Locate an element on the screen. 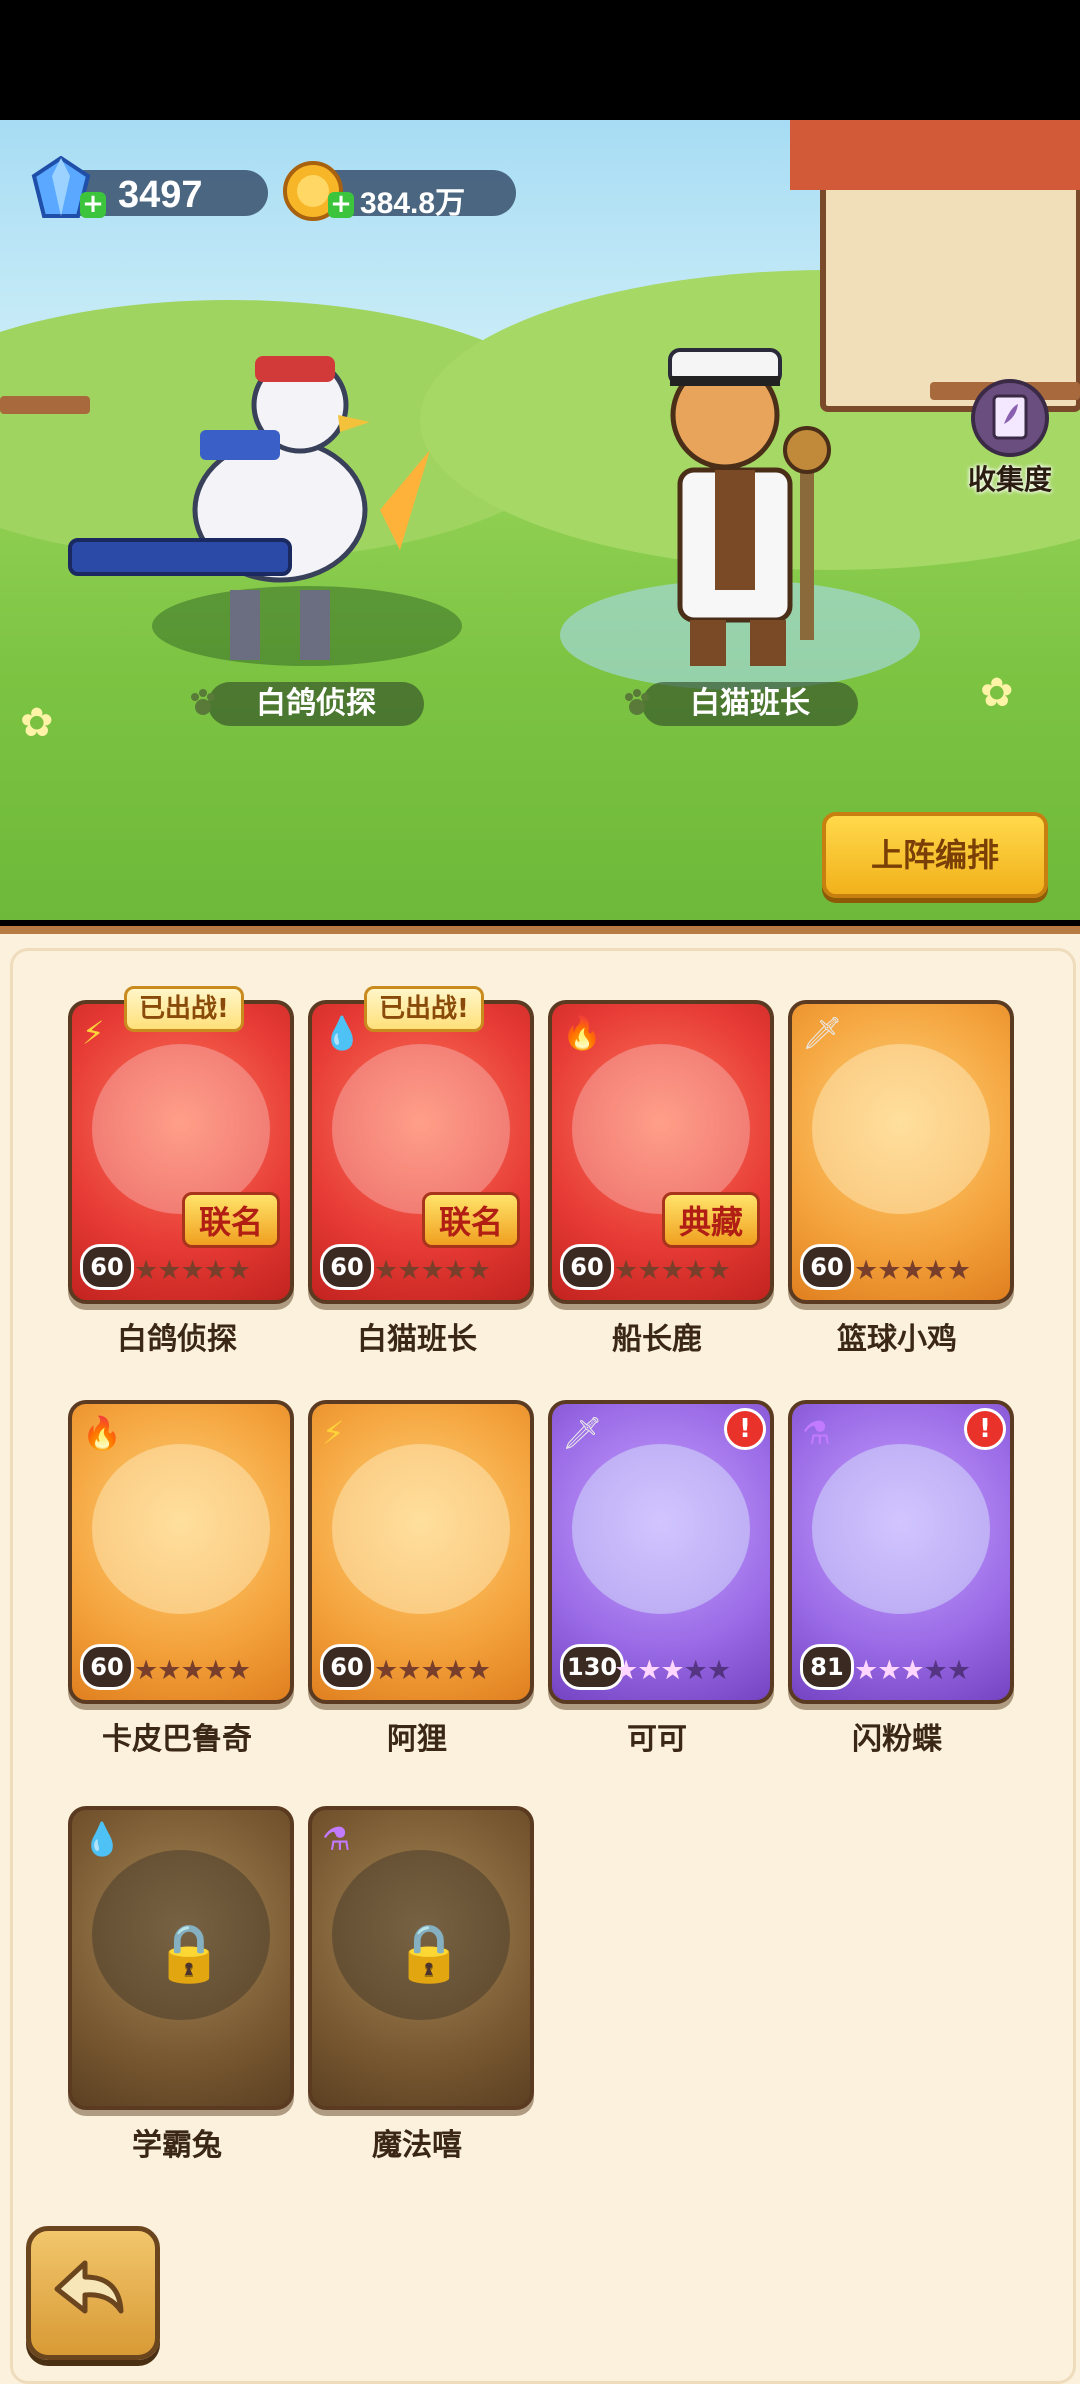  formation-button: 上阵编排 is located at coordinates (935, 855).